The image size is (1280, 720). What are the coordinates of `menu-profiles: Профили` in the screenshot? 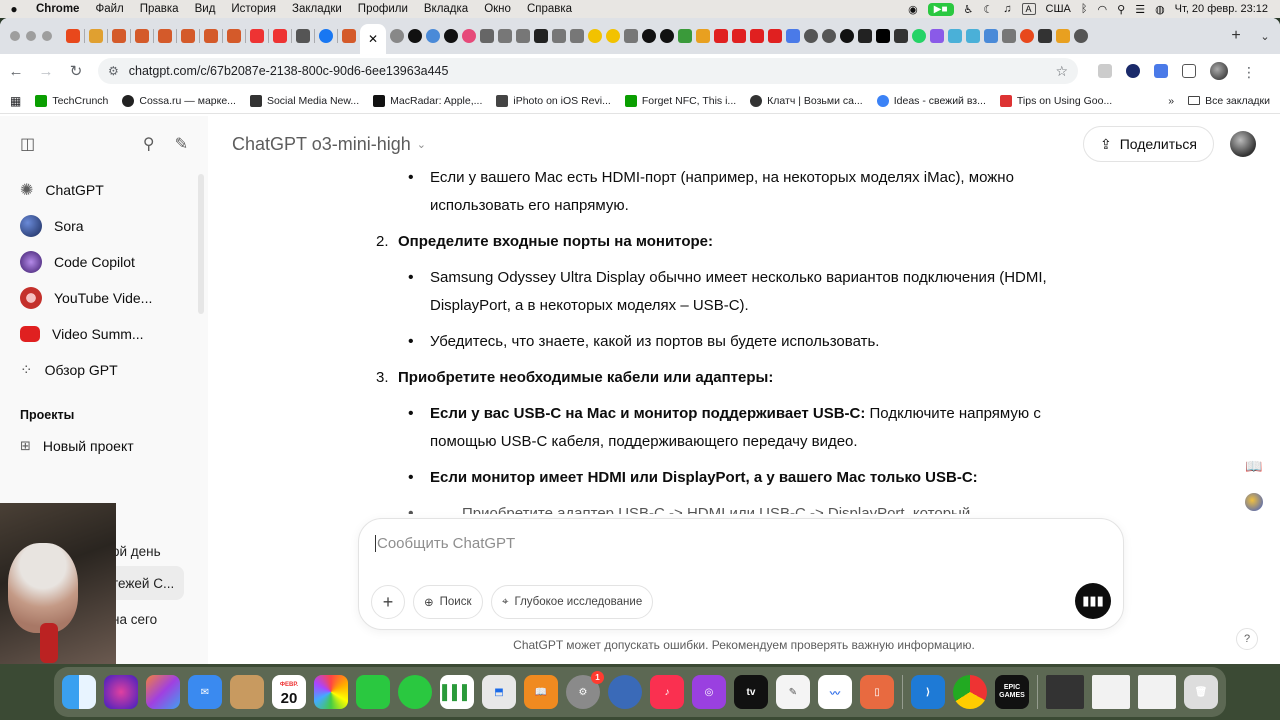 It's located at (383, 9).